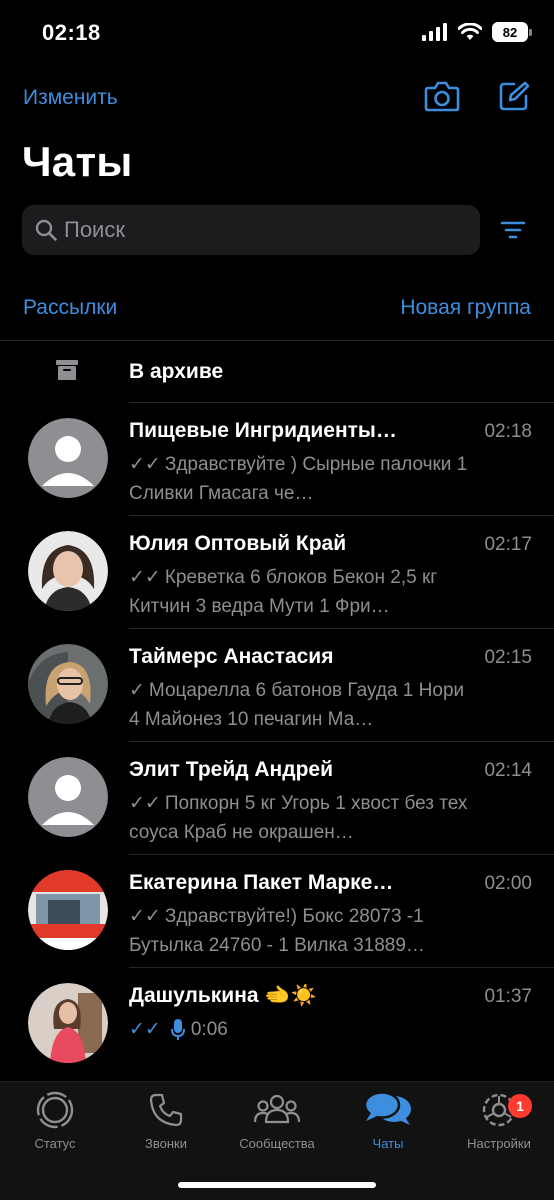 Image resolution: width=554 pixels, height=1200 pixels. I want to click on archived-chats-row: В архиве, so click(277, 372).